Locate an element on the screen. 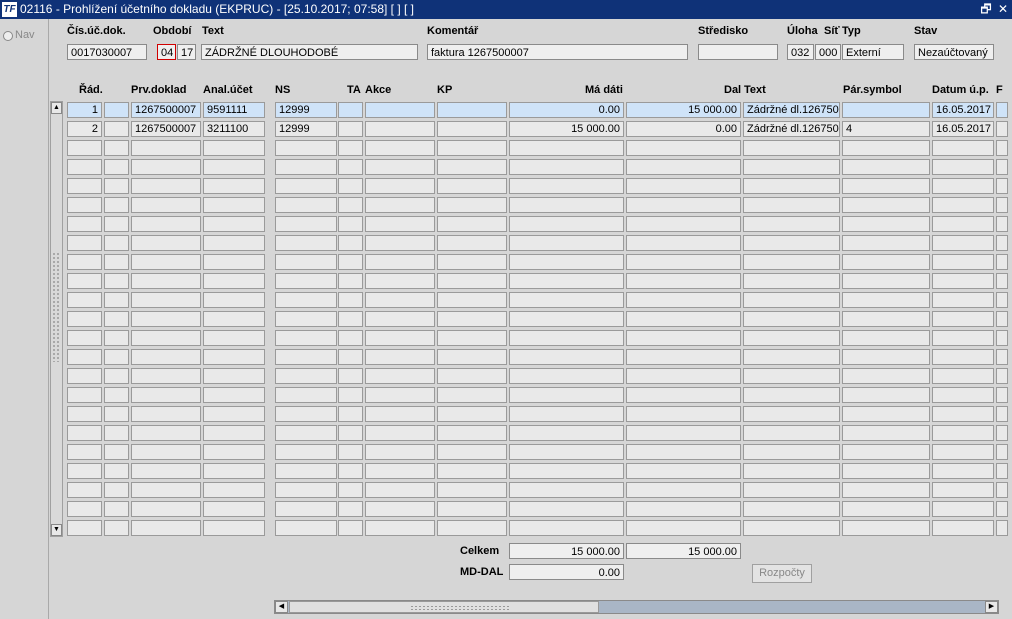  table-cell: 3211100 is located at coordinates (234, 129).